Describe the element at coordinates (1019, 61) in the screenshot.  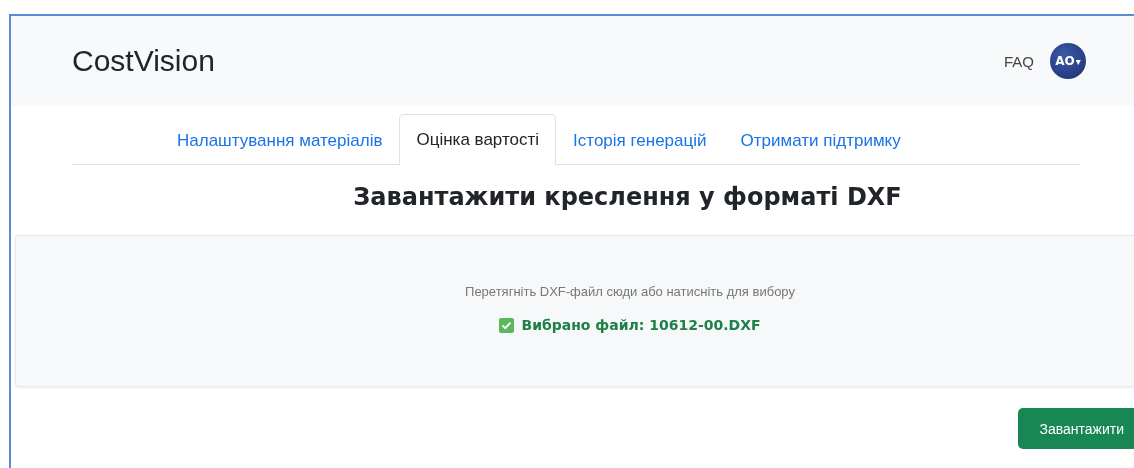
I see `faq-link: FAQ` at that location.